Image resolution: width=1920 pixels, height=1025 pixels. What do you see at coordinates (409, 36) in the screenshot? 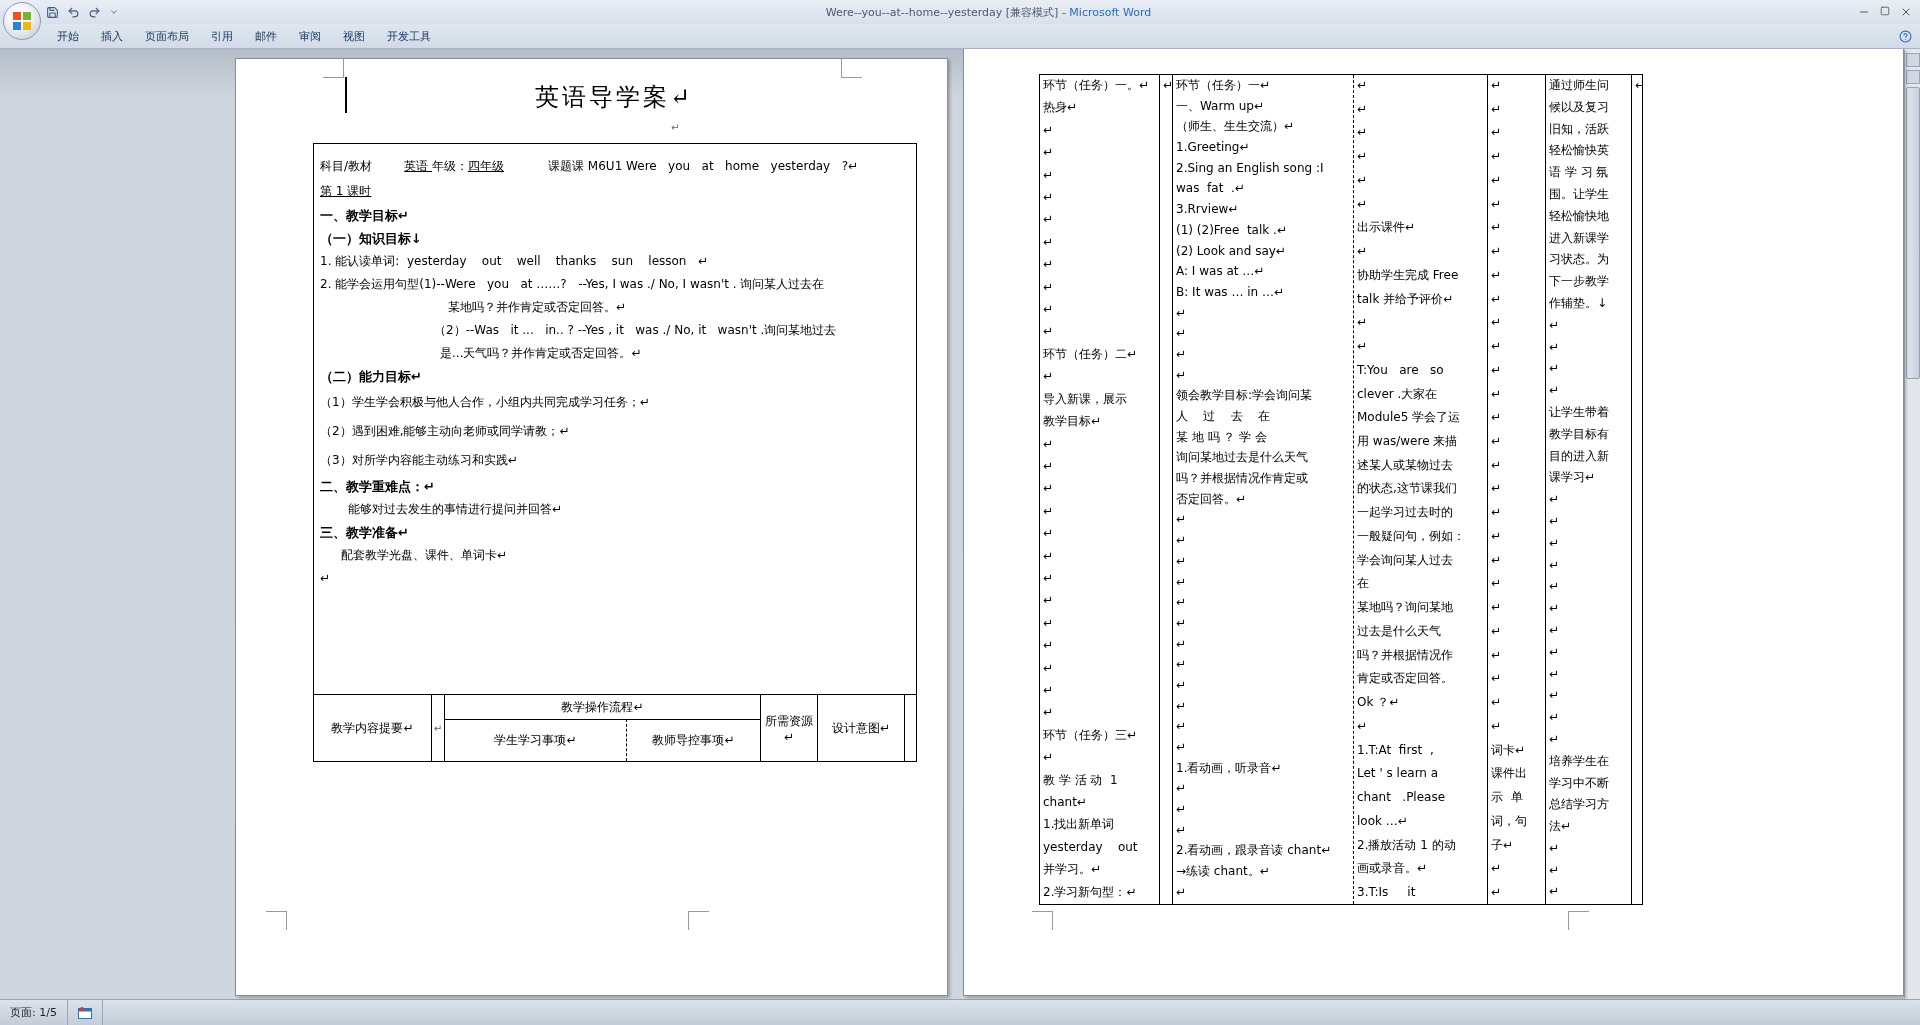
I see `ribbon-tab: 开发工具` at bounding box center [409, 36].